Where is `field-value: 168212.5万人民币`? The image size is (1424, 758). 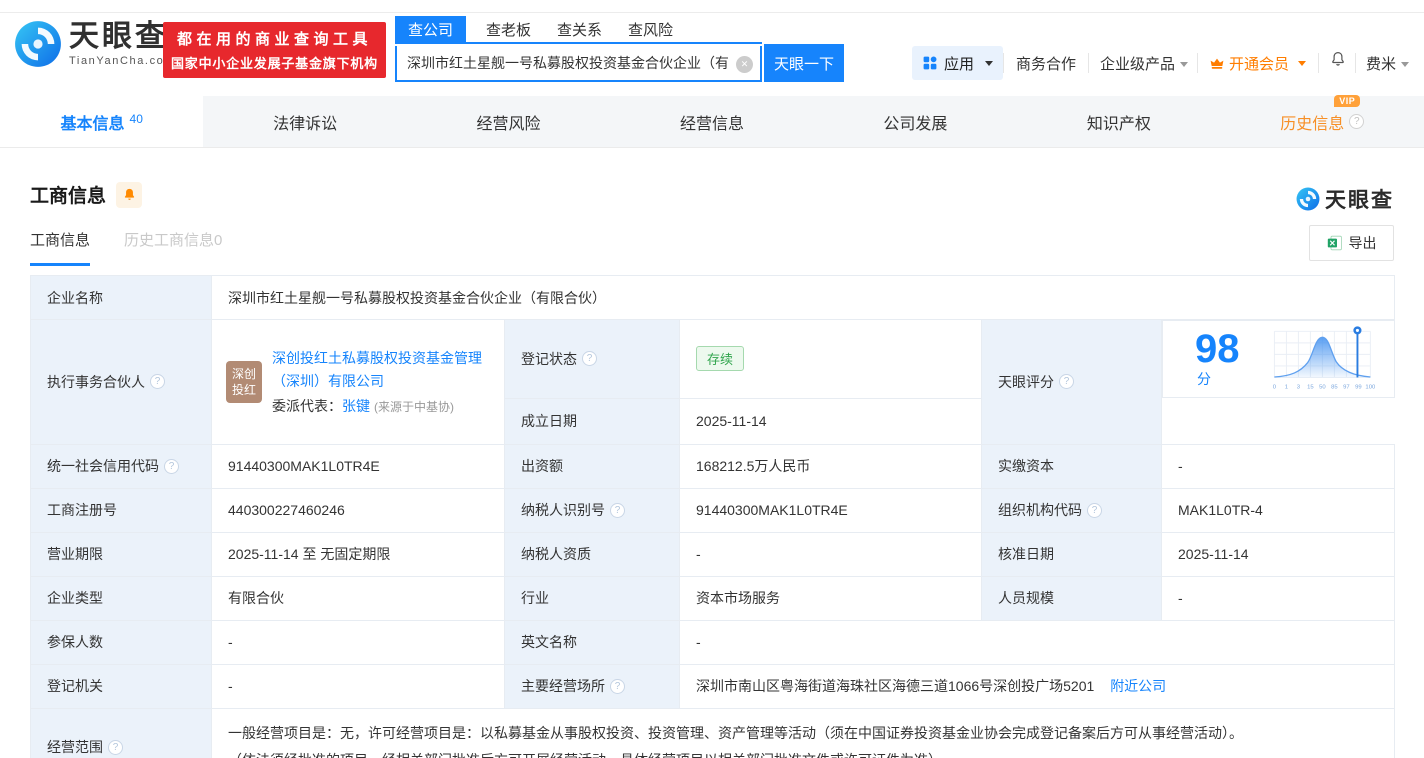 field-value: 168212.5万人民币 is located at coordinates (753, 466).